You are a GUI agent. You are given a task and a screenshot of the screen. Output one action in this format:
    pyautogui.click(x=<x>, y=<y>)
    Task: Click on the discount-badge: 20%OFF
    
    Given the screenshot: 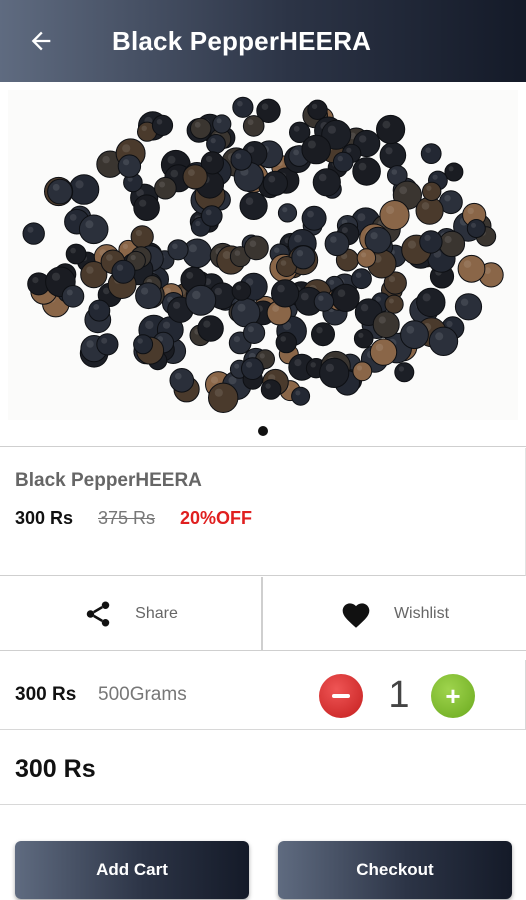 What is the action you would take?
    pyautogui.click(x=216, y=518)
    